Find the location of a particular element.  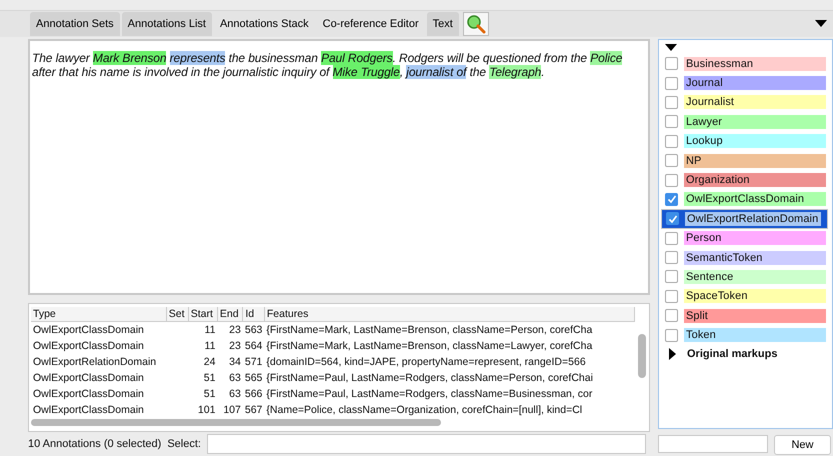

table-cell-text: 11 is located at coordinates (210, 346).